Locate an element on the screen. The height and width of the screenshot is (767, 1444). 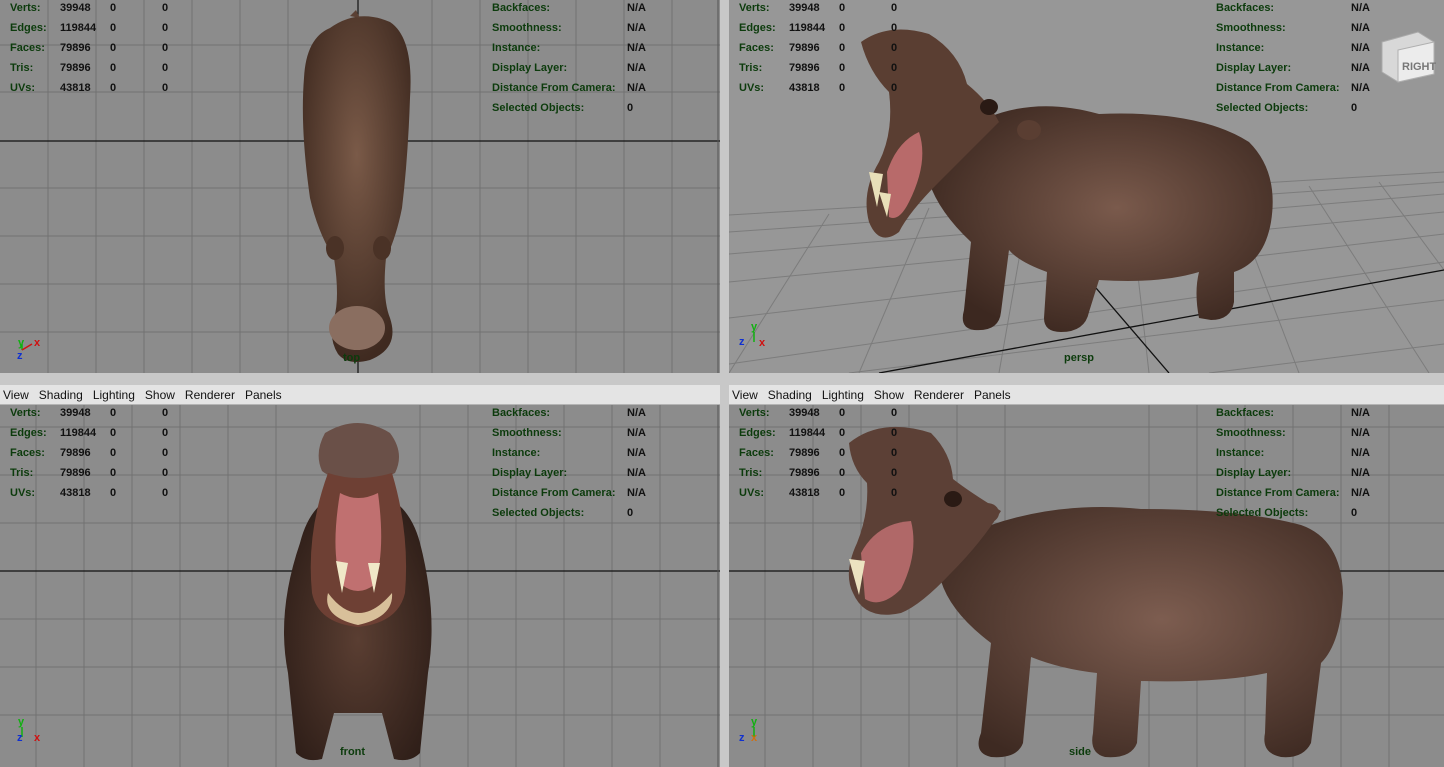
stat-label: Verts: is located at coordinates (754, 413).